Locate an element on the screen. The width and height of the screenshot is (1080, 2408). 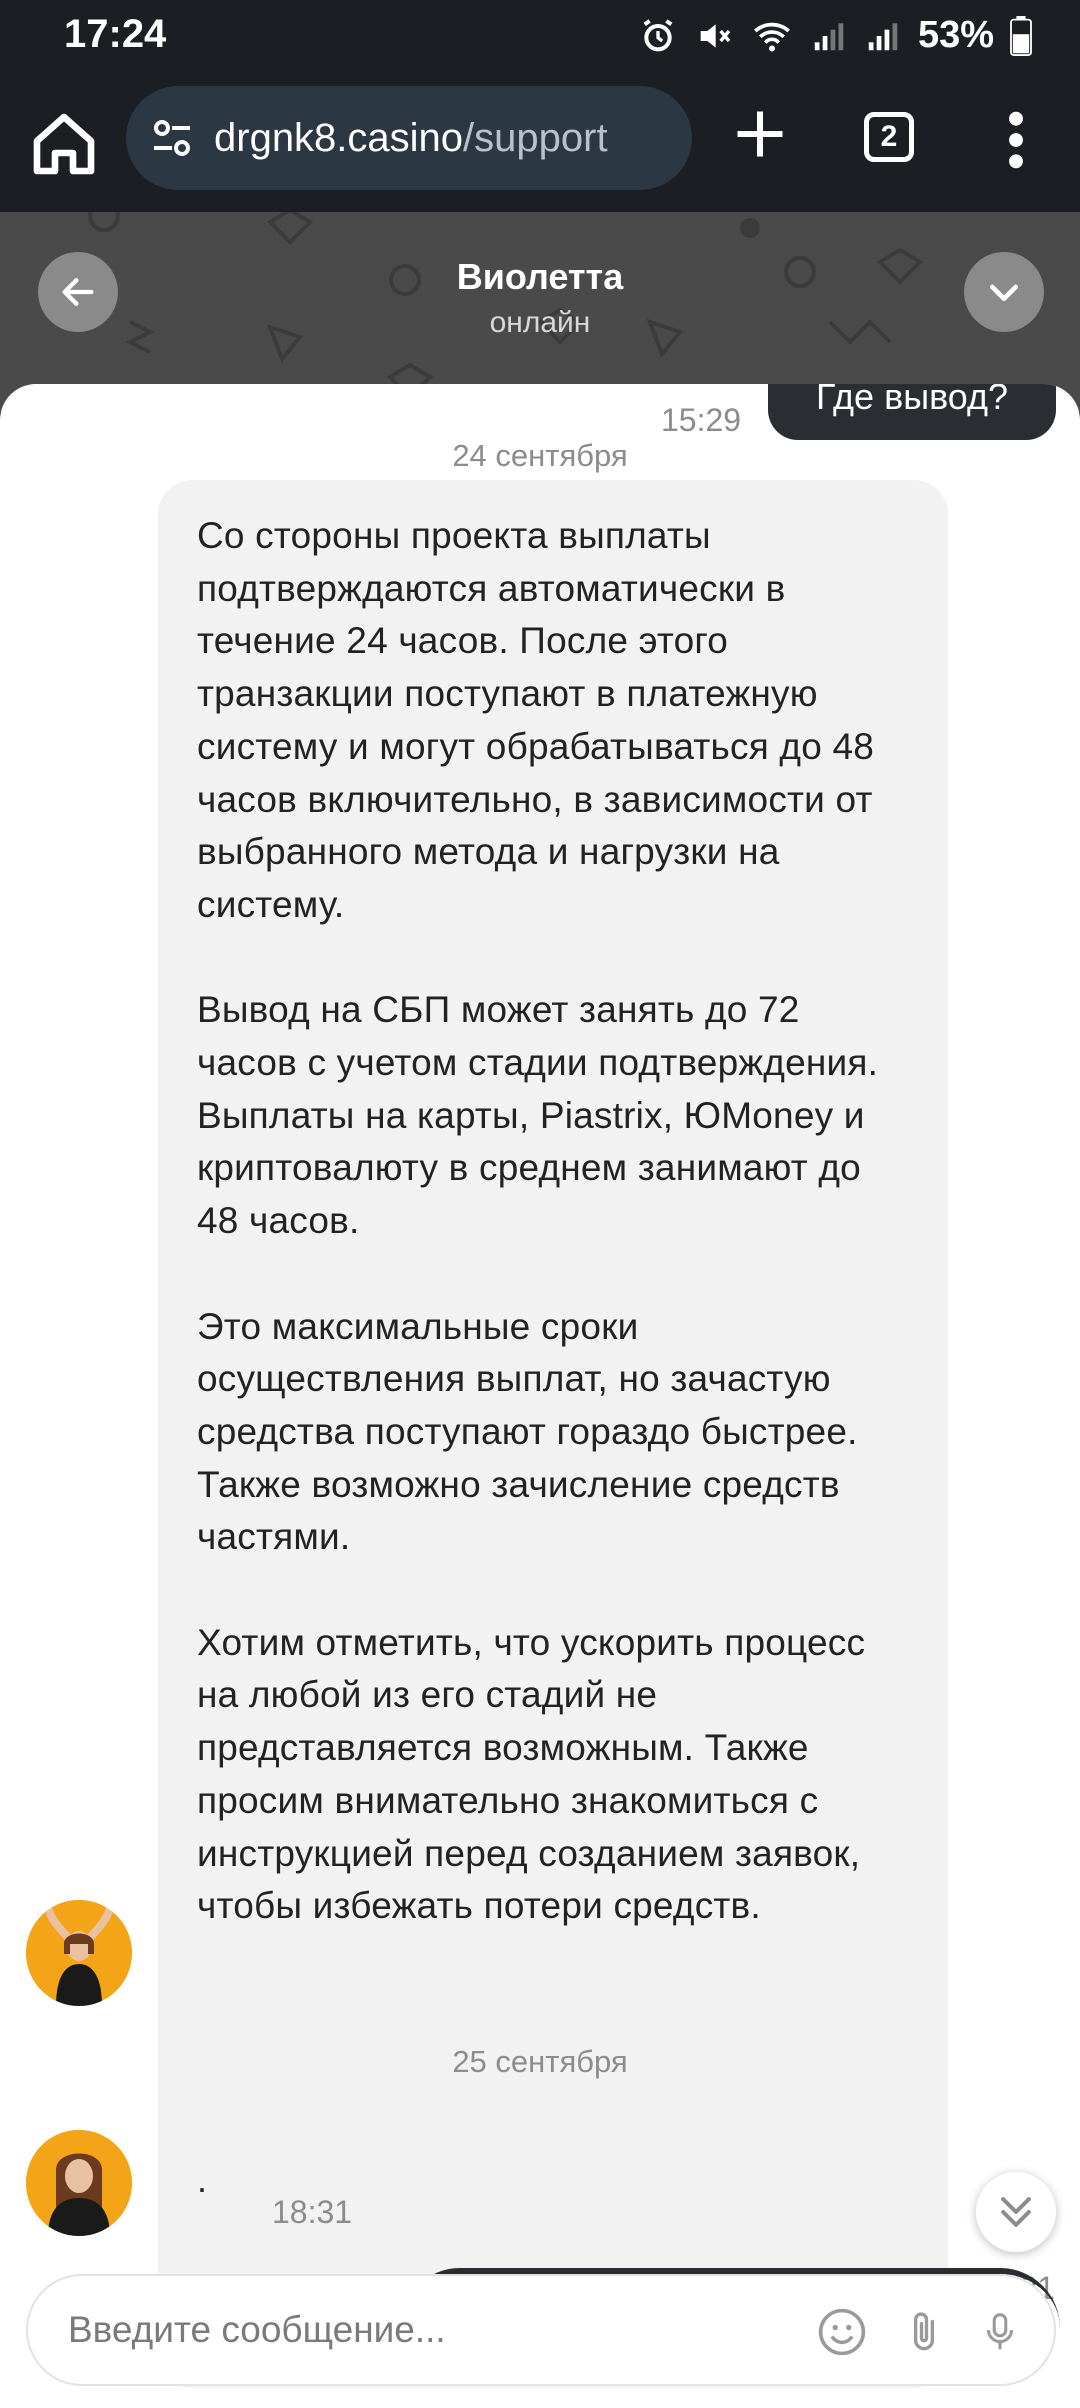
voice-button is located at coordinates (1000, 2332).